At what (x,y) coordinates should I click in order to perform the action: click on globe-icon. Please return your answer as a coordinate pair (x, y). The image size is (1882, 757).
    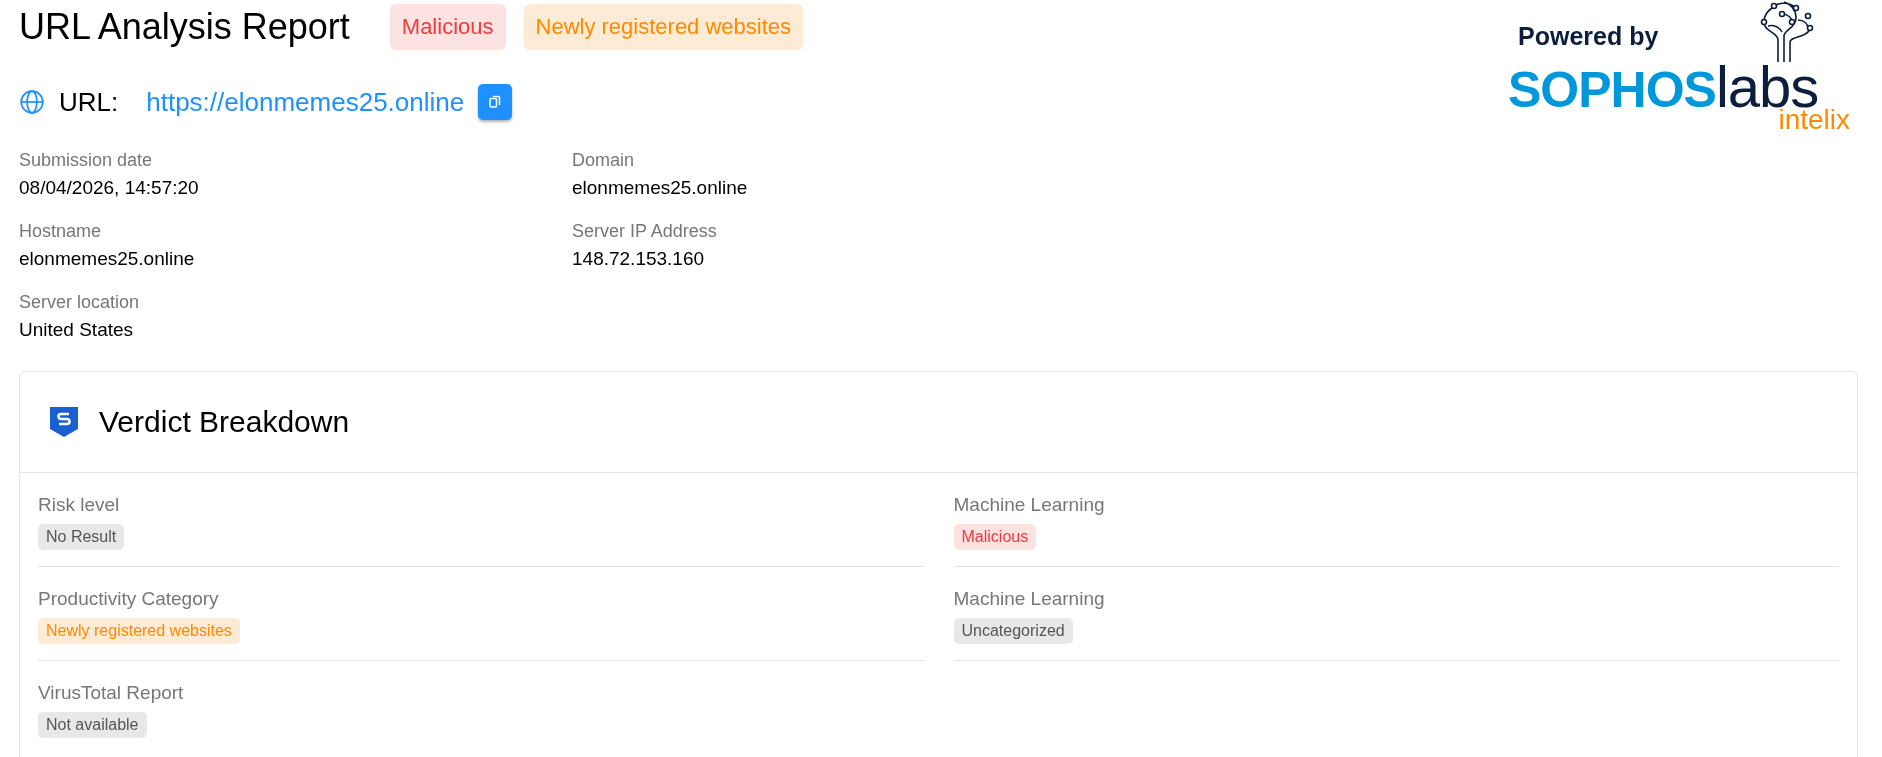
    Looking at the image, I should click on (32, 102).